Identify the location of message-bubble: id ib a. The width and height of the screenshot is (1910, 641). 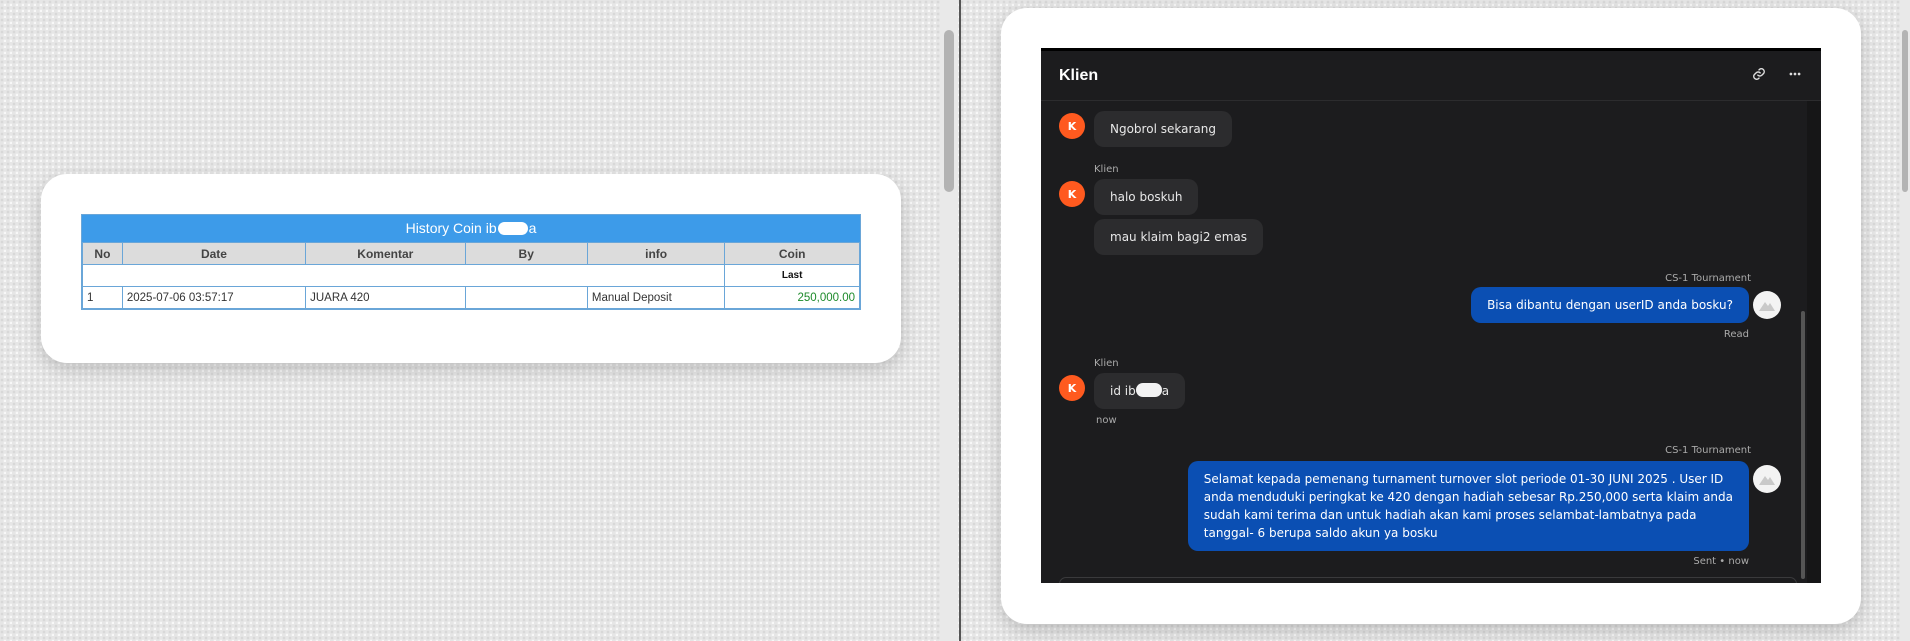
(1140, 391).